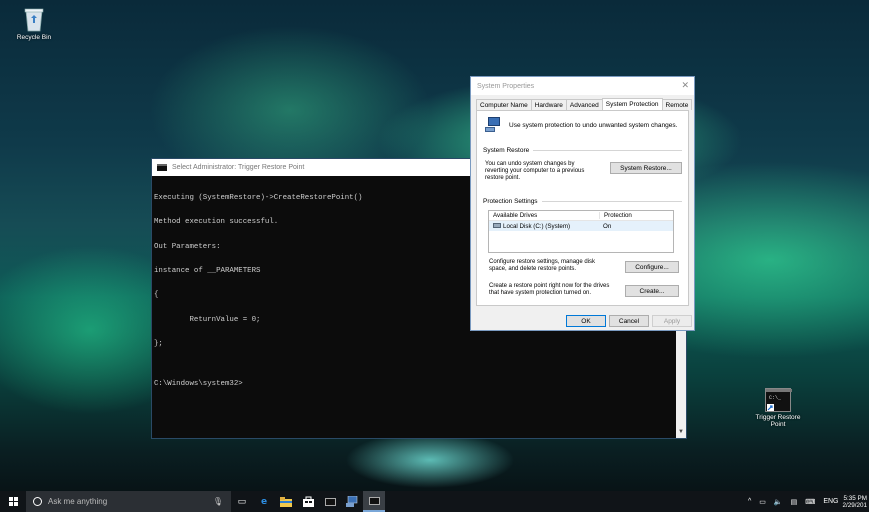 This screenshot has height=512, width=869. I want to click on cmd-app-icon, so click(162, 167).